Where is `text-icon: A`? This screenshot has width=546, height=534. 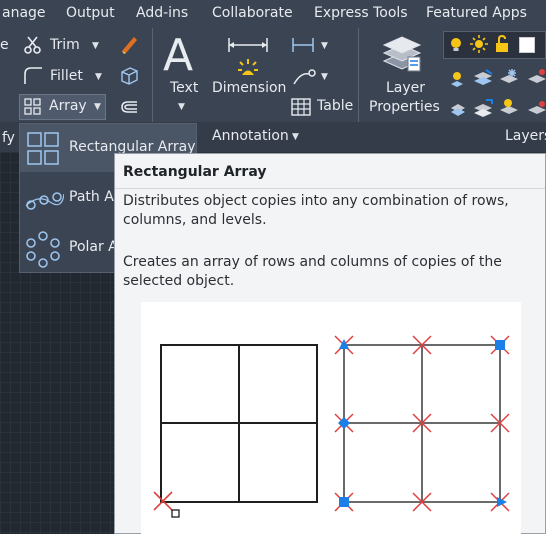
text-icon: A is located at coordinates (178, 55).